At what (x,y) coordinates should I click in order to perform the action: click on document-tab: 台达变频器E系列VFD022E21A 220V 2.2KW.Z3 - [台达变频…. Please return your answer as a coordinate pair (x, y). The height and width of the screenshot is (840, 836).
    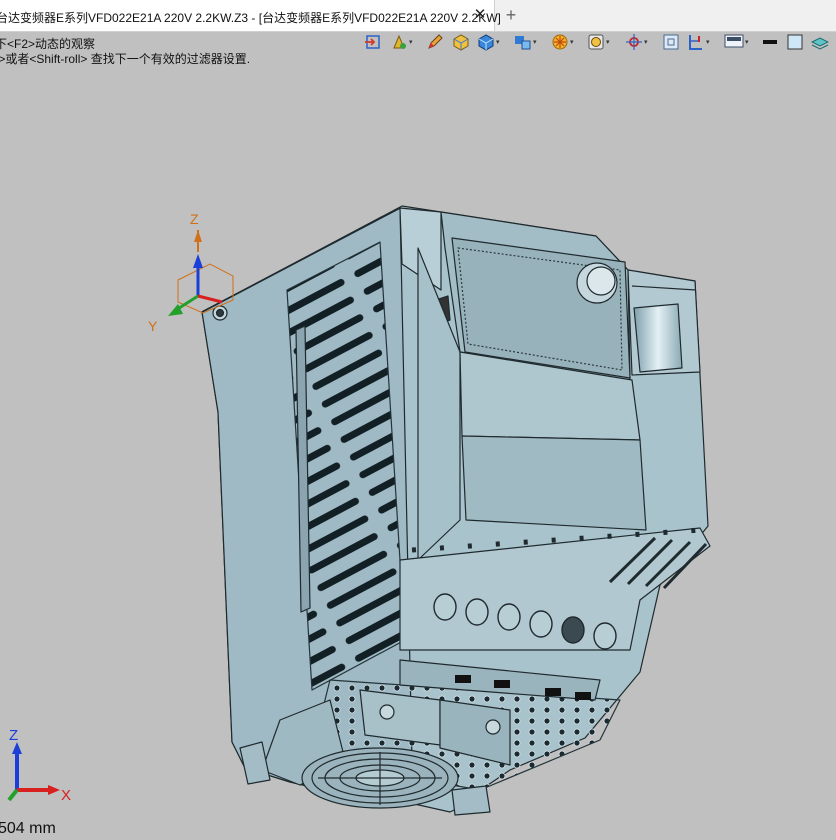
    Looking at the image, I should click on (250, 15).